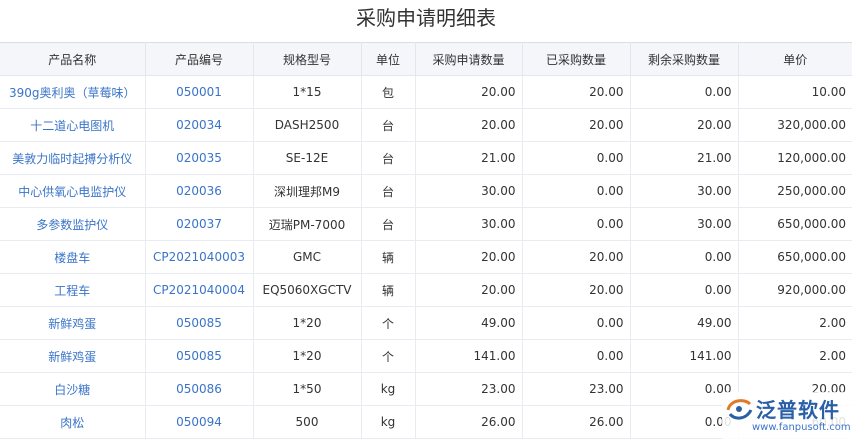 The width and height of the screenshot is (852, 442). I want to click on table-row: 新鲜鸡蛋 050085 1*20 个 49.00 0.00 49.00 2.00, so click(426, 323).